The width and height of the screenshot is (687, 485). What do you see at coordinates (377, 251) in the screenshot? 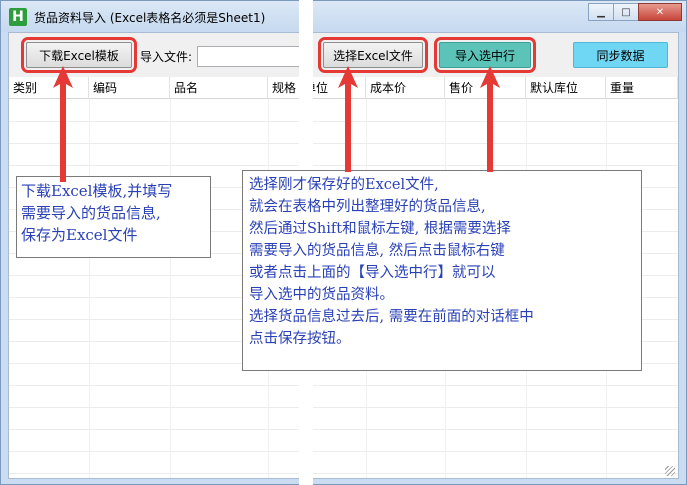
I see `annotation-line: 需要导入的货品信息, 然后点击鼠标右键` at bounding box center [377, 251].